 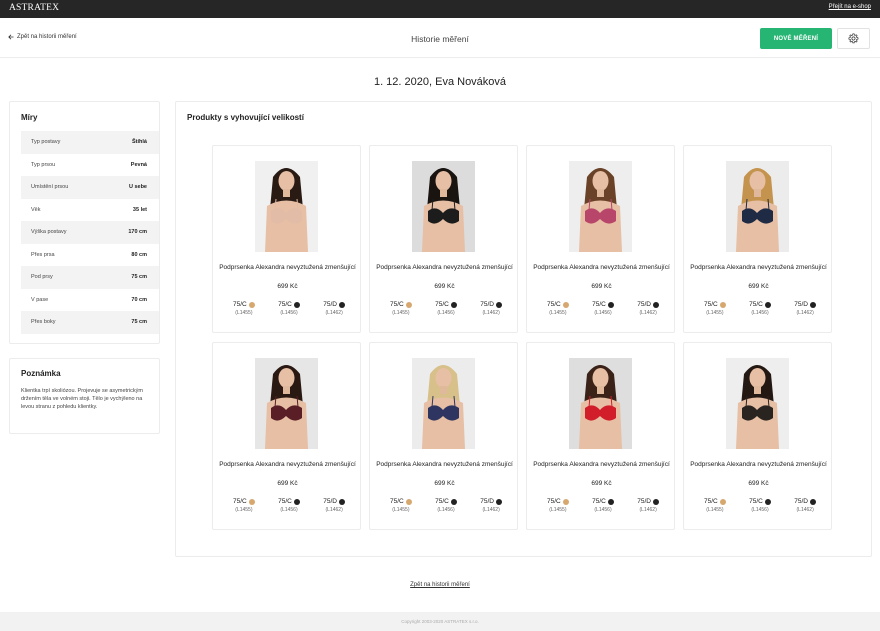 I want to click on settings-button, so click(x=853, y=38).